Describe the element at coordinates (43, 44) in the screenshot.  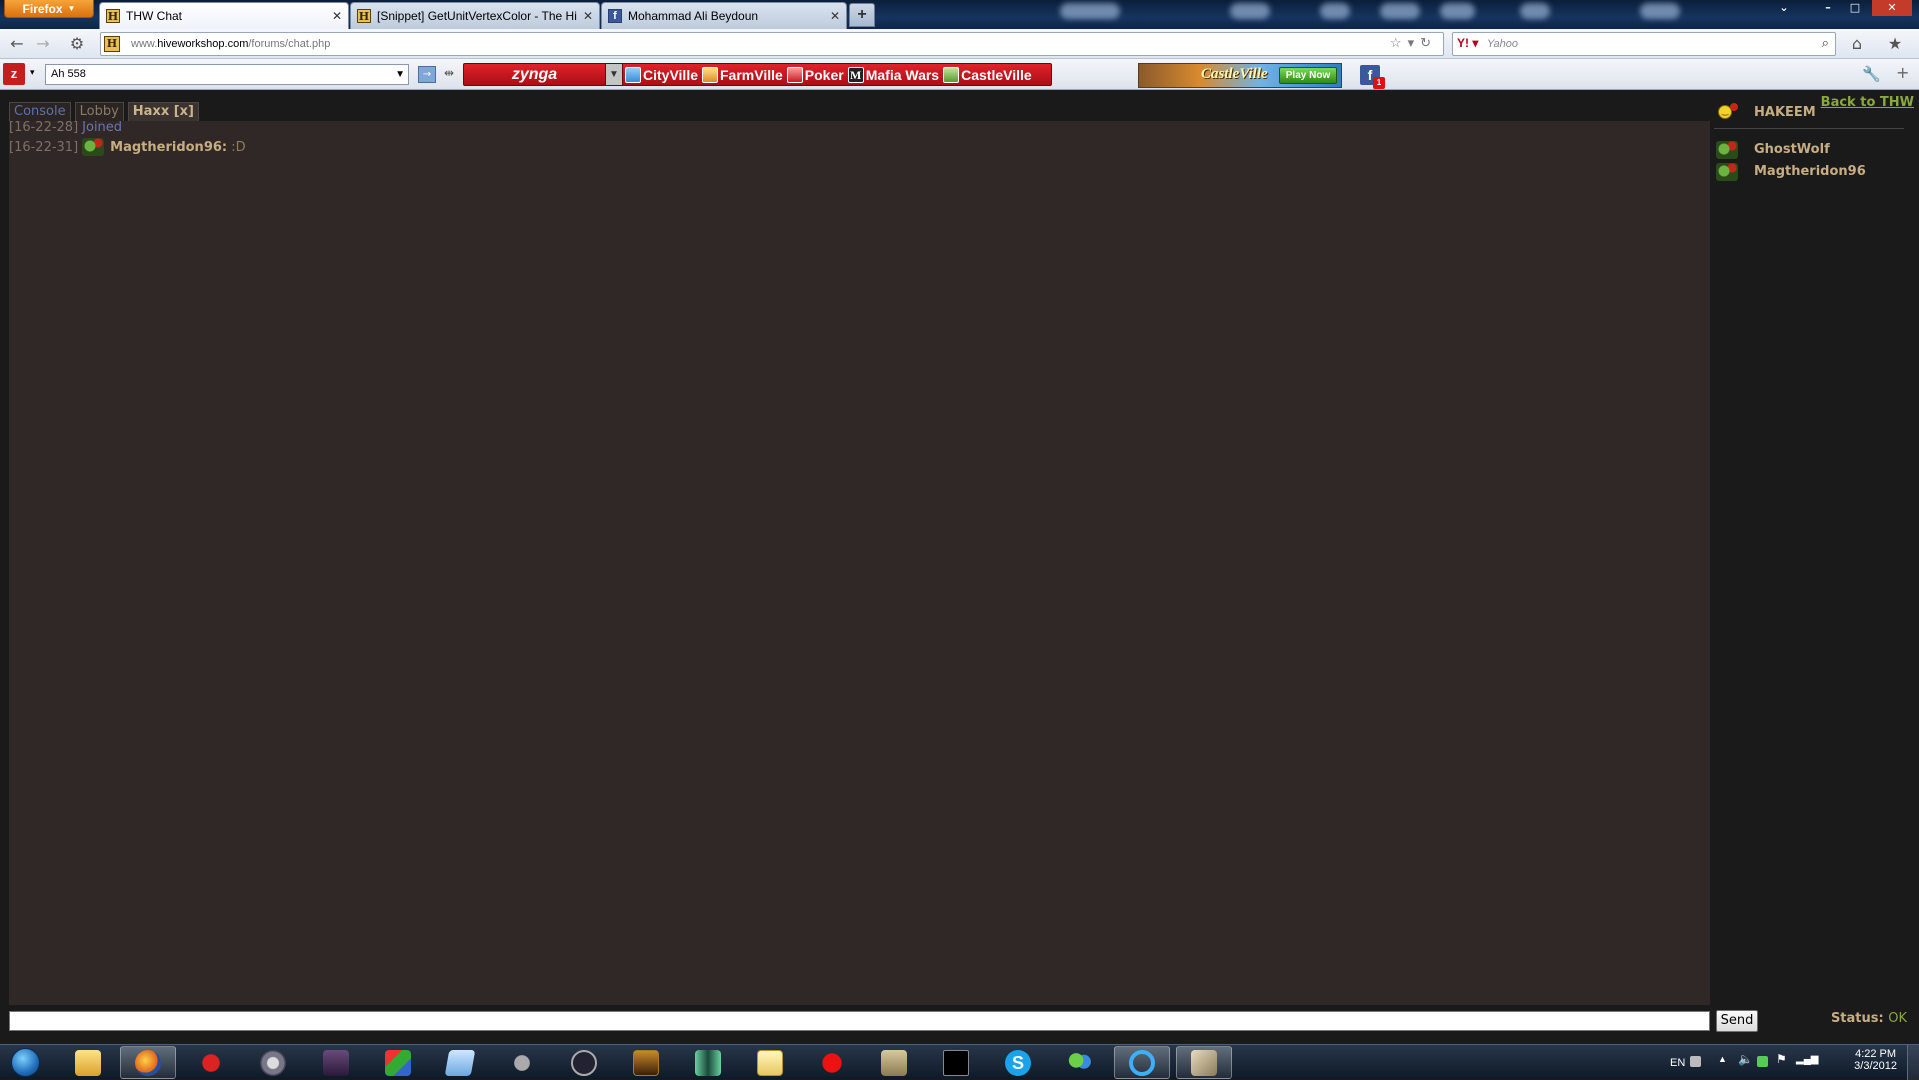
I see `forward-icon: →` at that location.